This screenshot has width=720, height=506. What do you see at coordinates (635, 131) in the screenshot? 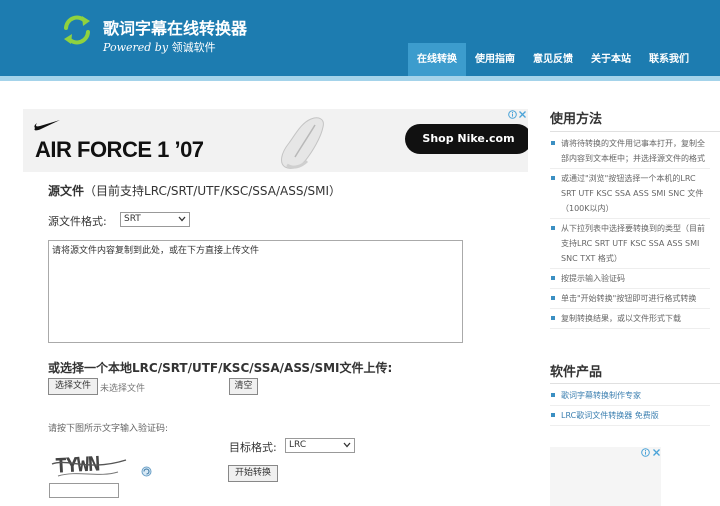
I see `howto-divider` at bounding box center [635, 131].